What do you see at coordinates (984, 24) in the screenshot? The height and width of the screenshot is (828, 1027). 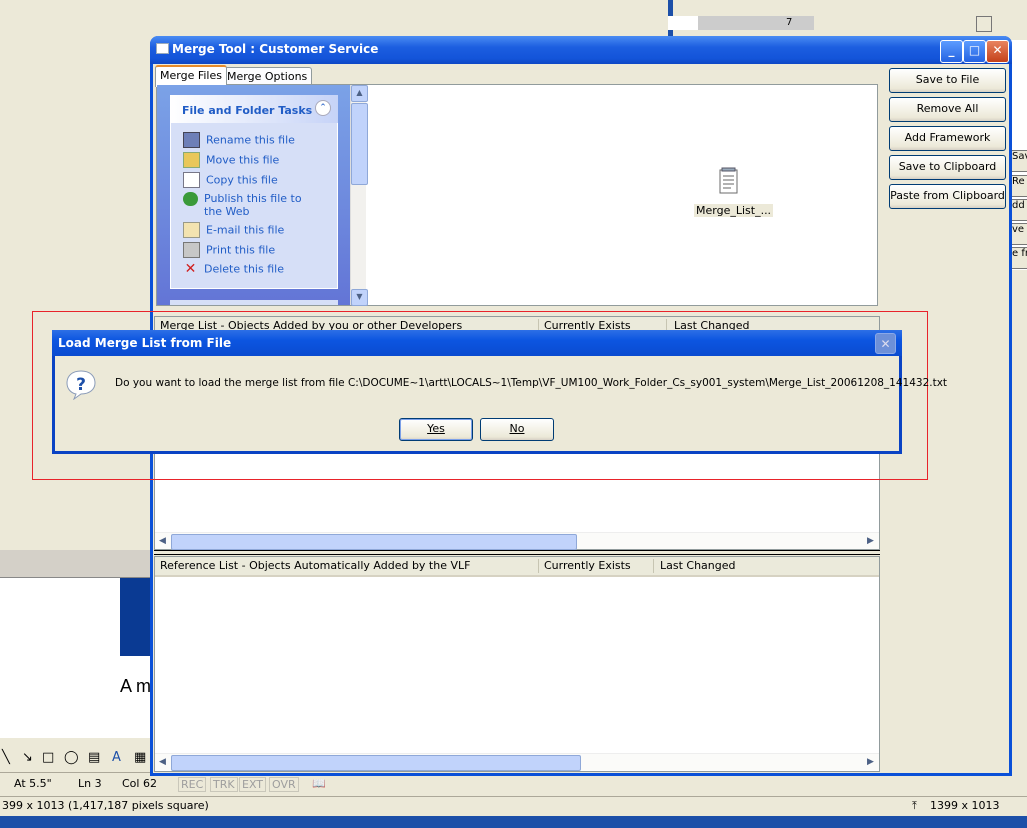 I see `scroll-up-button` at bounding box center [984, 24].